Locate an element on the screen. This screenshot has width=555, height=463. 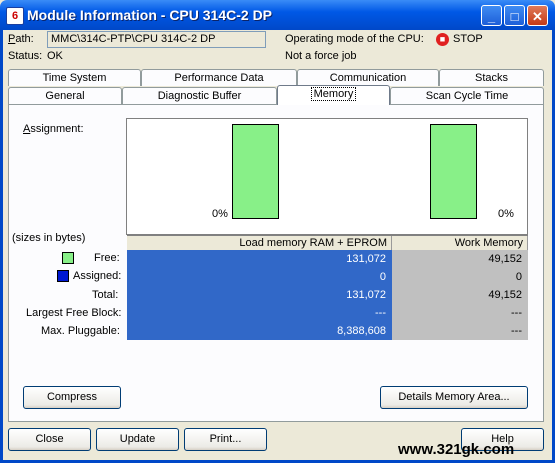
tab-diagnostic-buffer: Diagnostic Buffer is located at coordinates (199, 95).